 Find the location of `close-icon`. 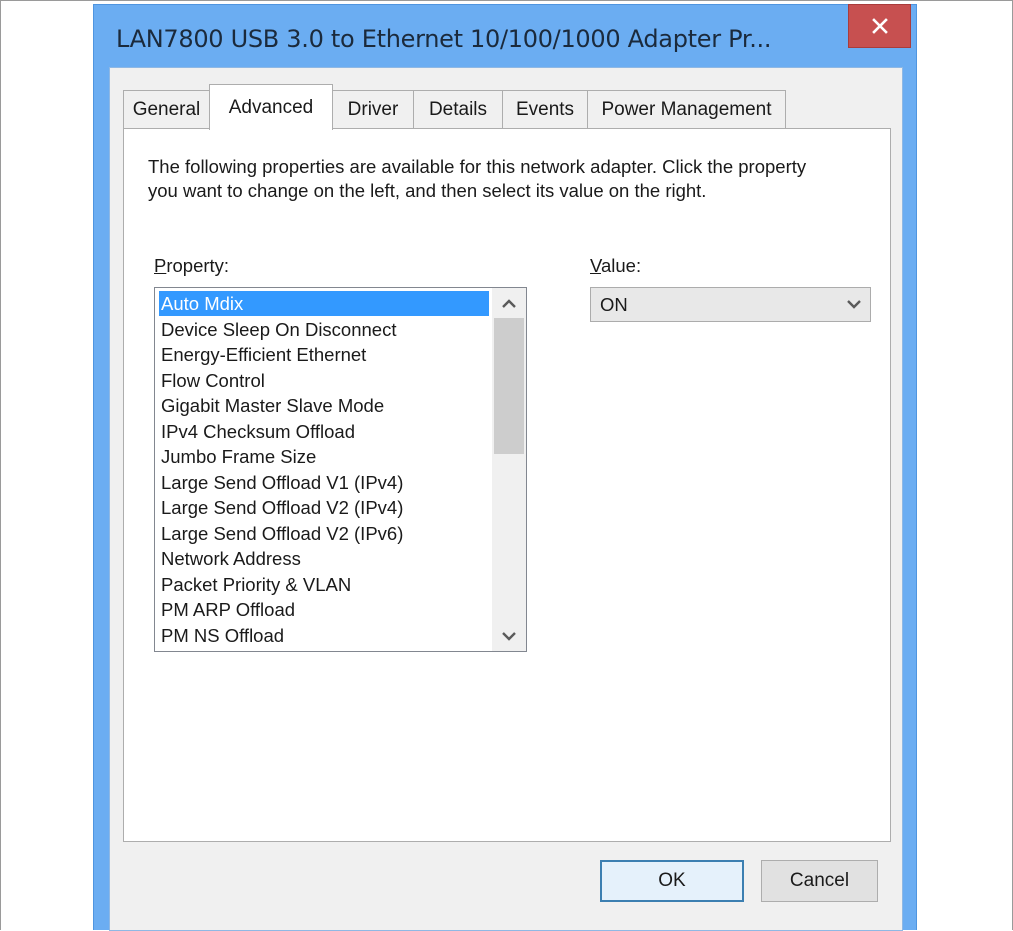

close-icon is located at coordinates (879, 26).